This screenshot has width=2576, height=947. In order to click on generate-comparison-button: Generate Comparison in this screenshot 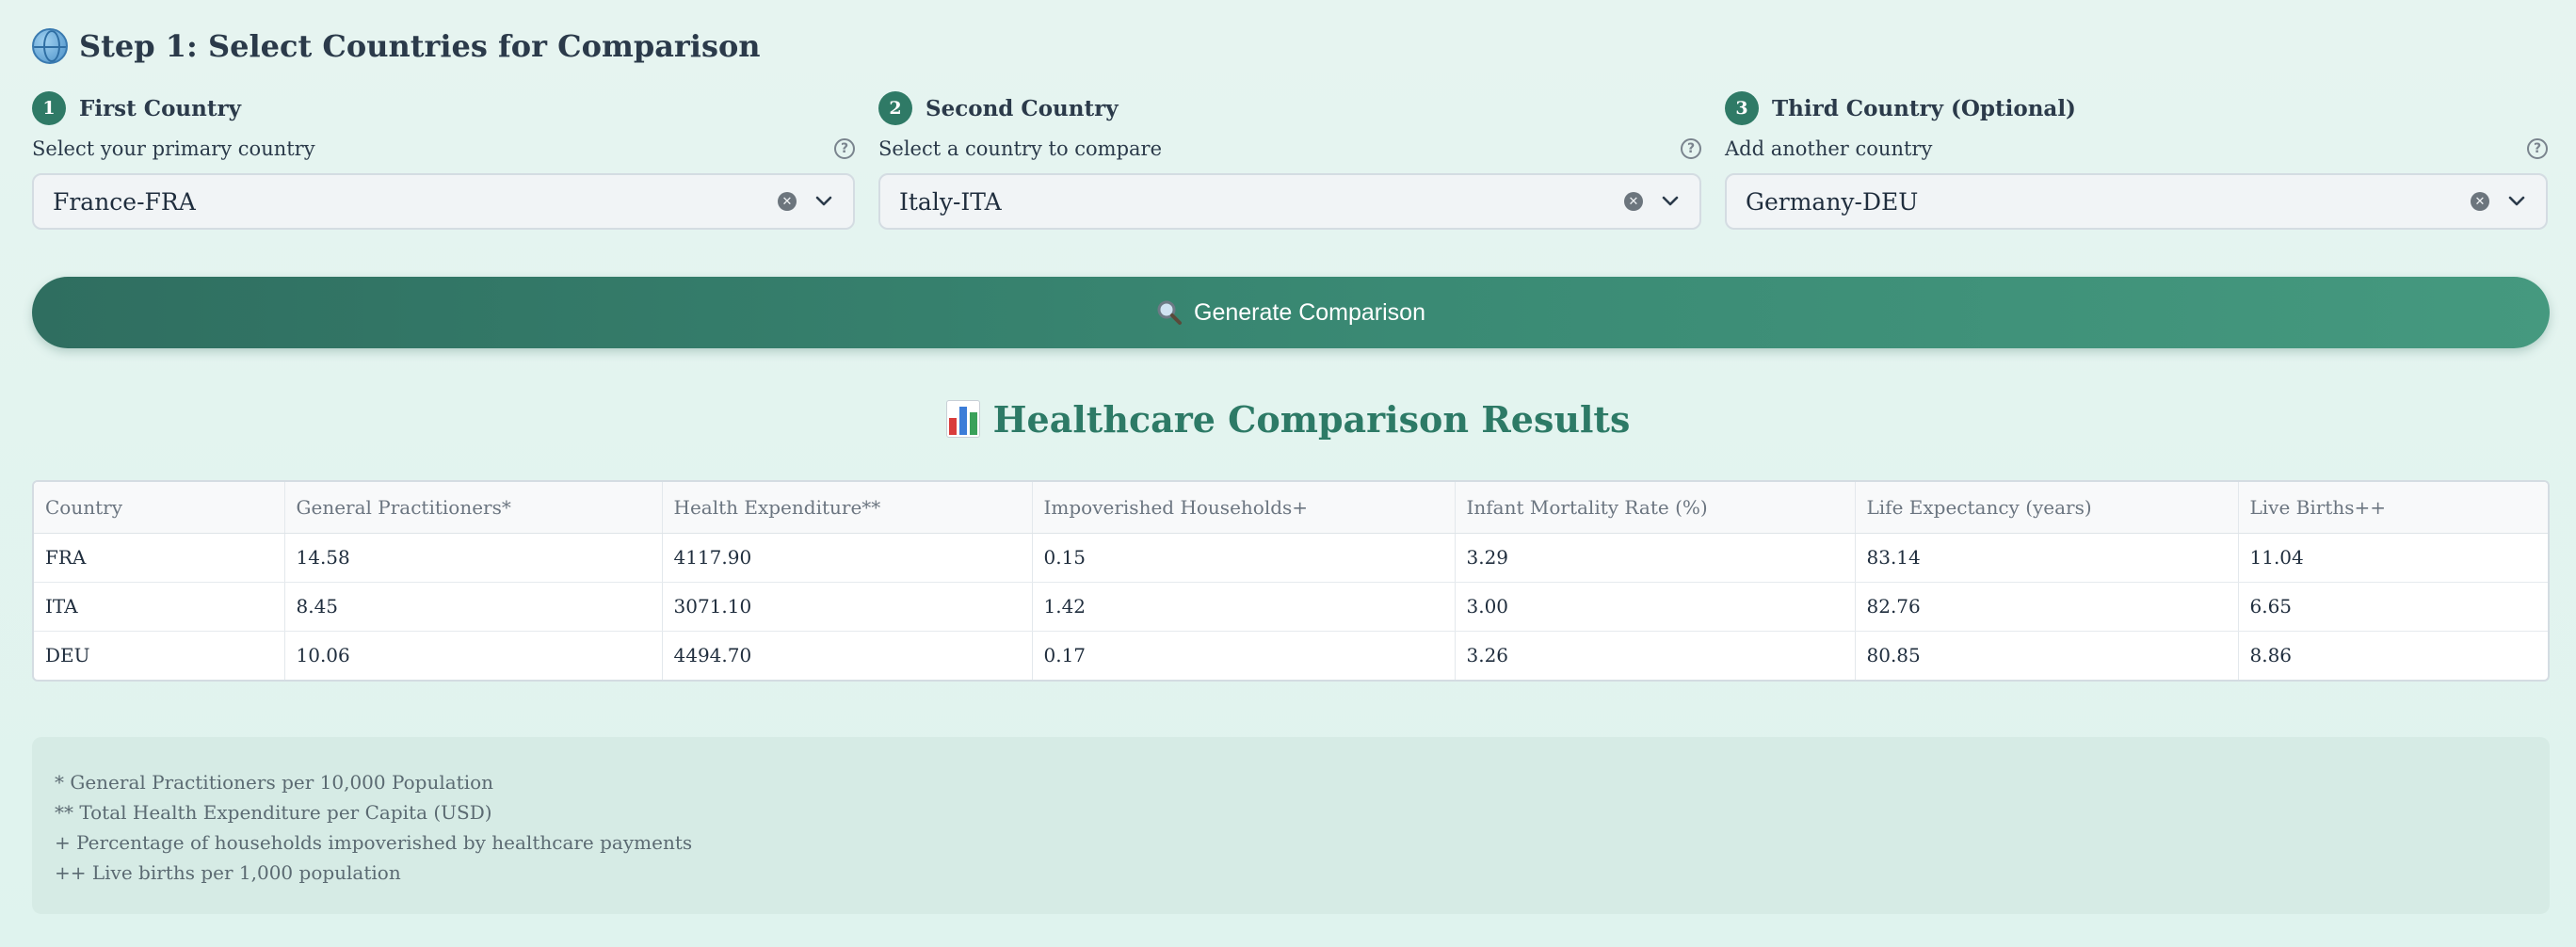, I will do `click(1291, 312)`.